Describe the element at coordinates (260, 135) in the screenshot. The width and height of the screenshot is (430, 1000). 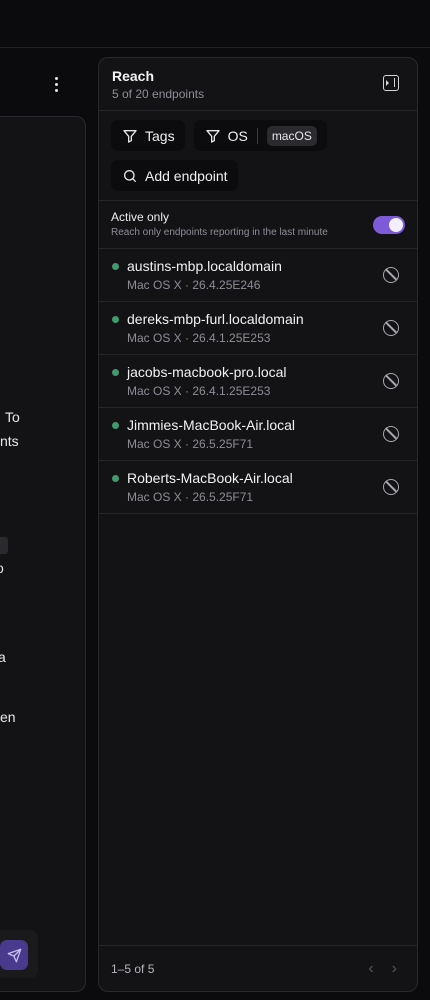
I see `os-filter-button: OS macOS` at that location.